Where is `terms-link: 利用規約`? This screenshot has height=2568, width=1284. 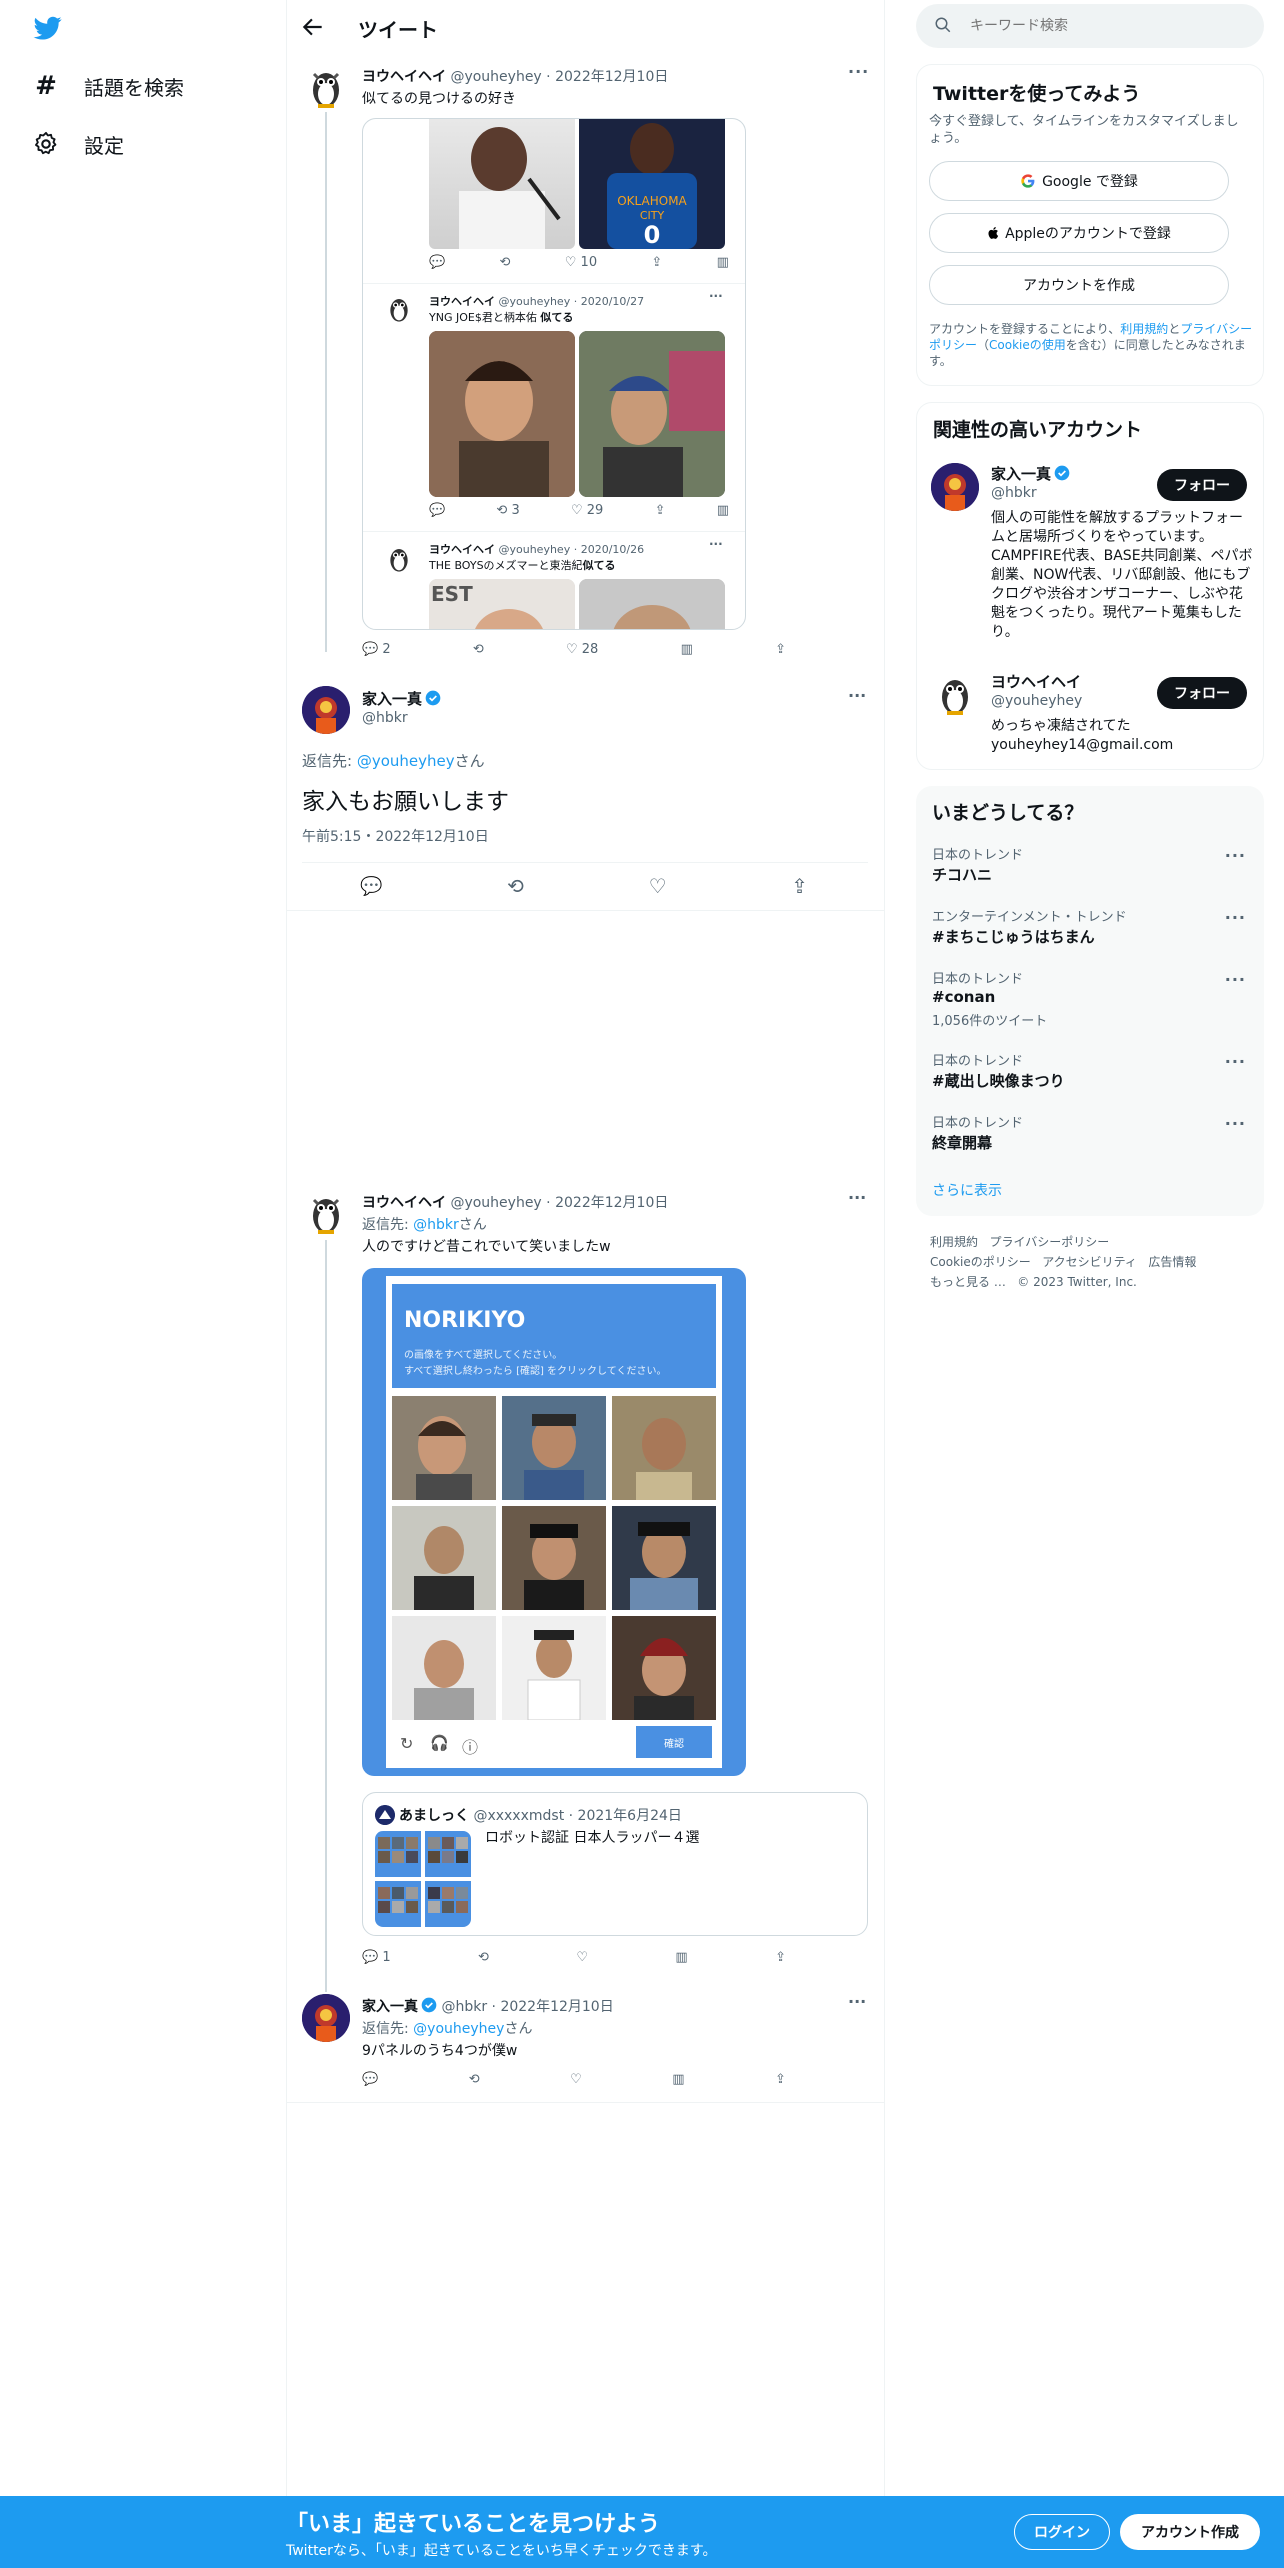 terms-link: 利用規約 is located at coordinates (1144, 329).